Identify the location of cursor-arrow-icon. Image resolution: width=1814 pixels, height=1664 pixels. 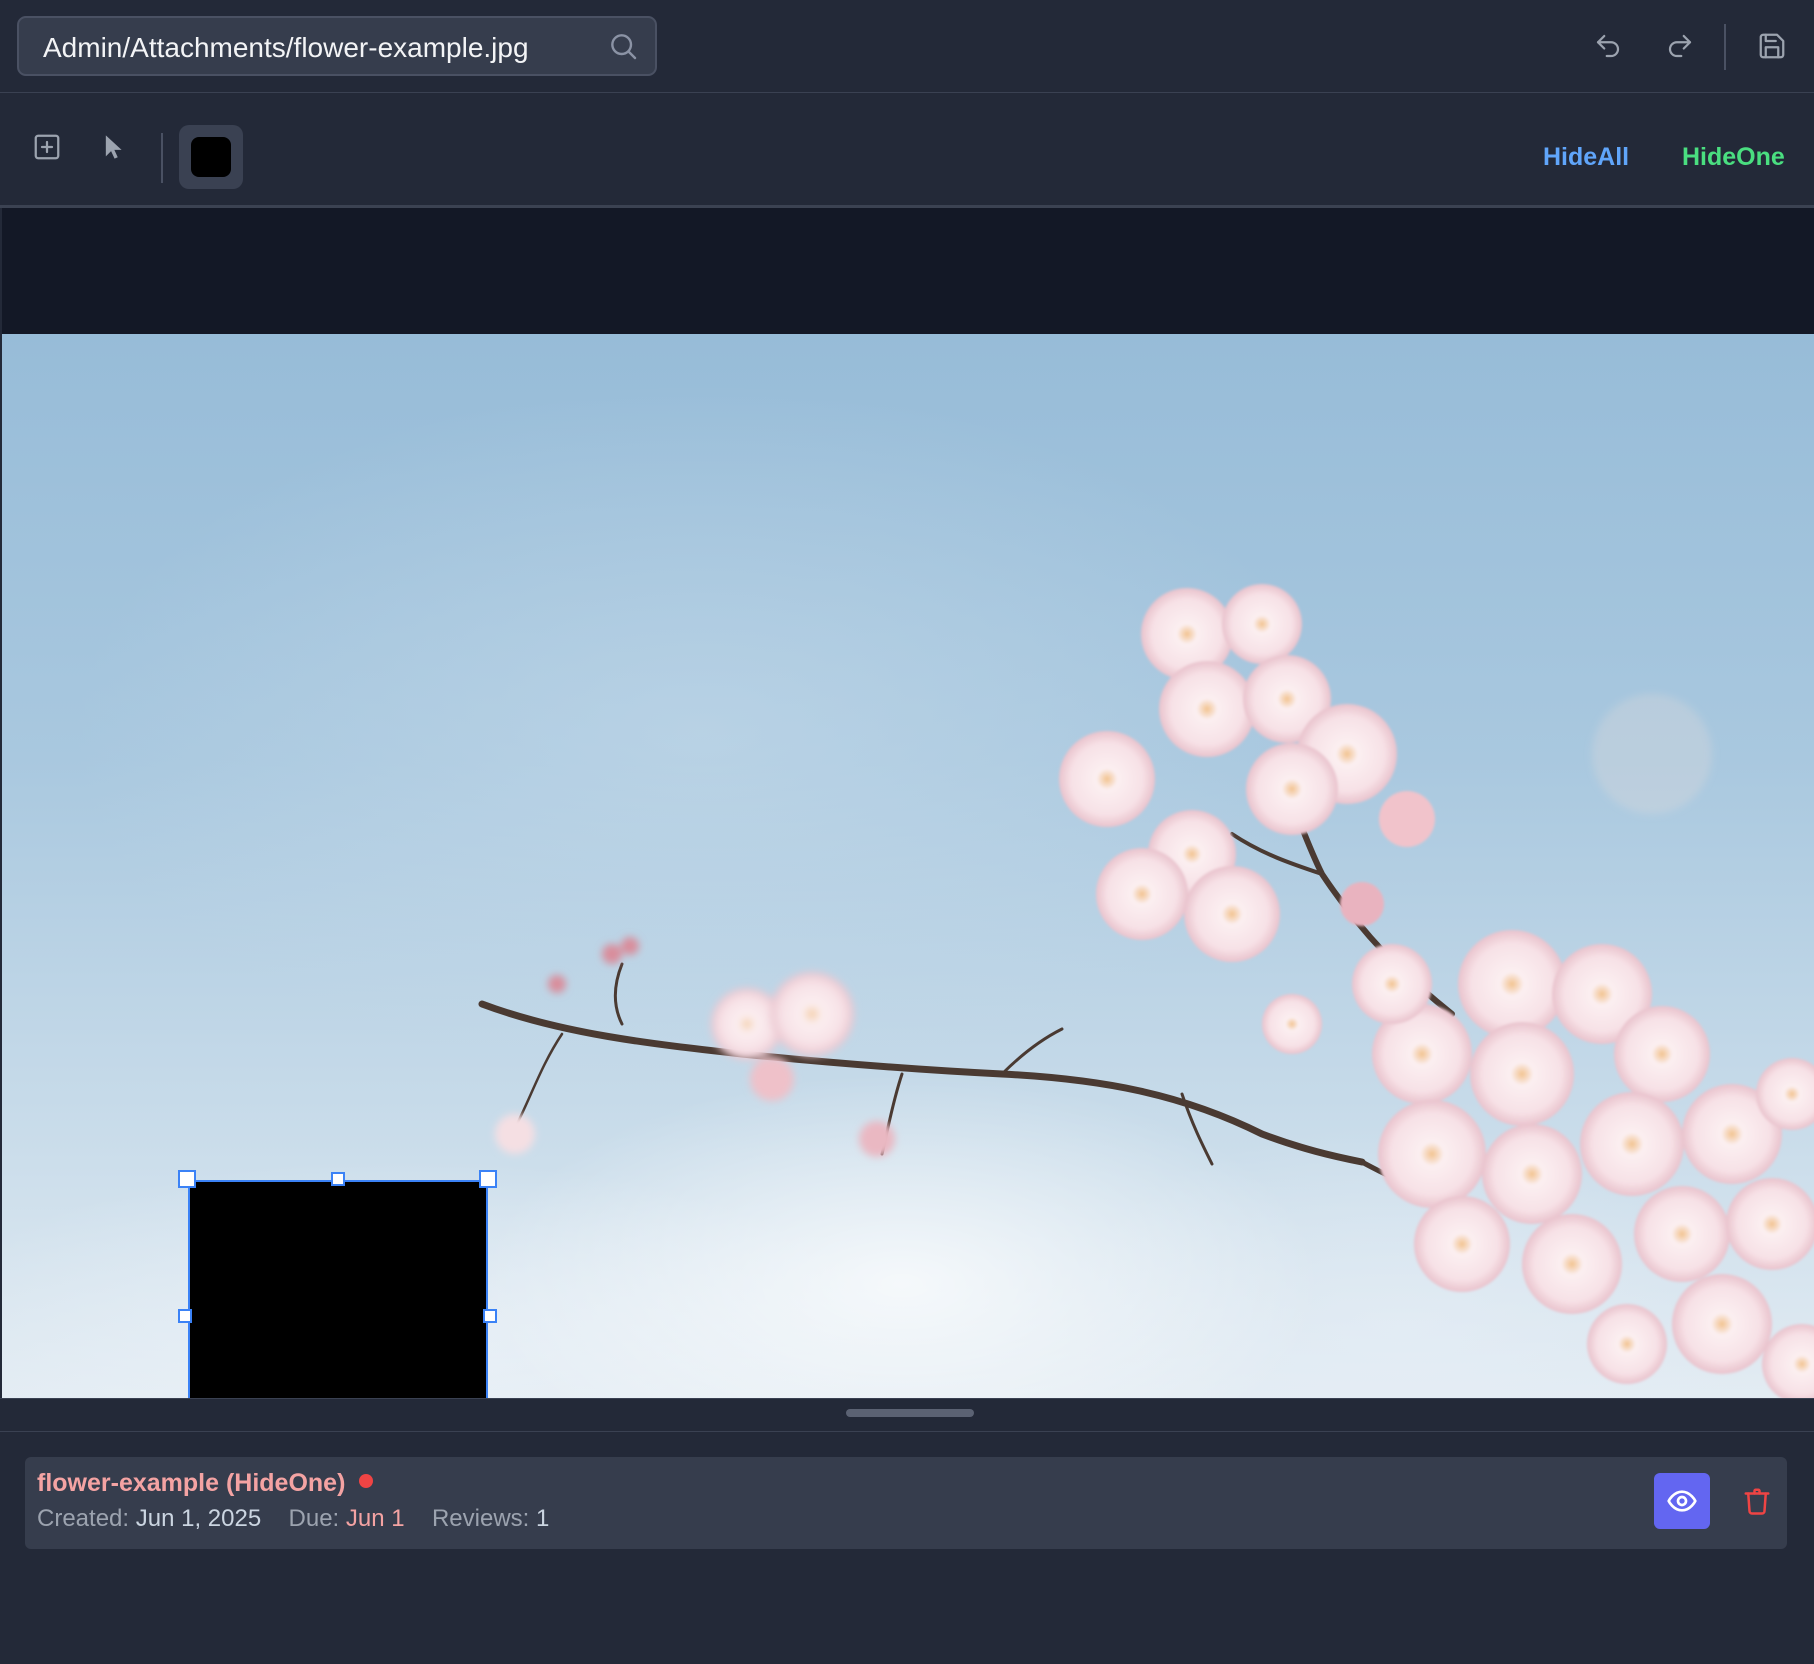
(113, 147).